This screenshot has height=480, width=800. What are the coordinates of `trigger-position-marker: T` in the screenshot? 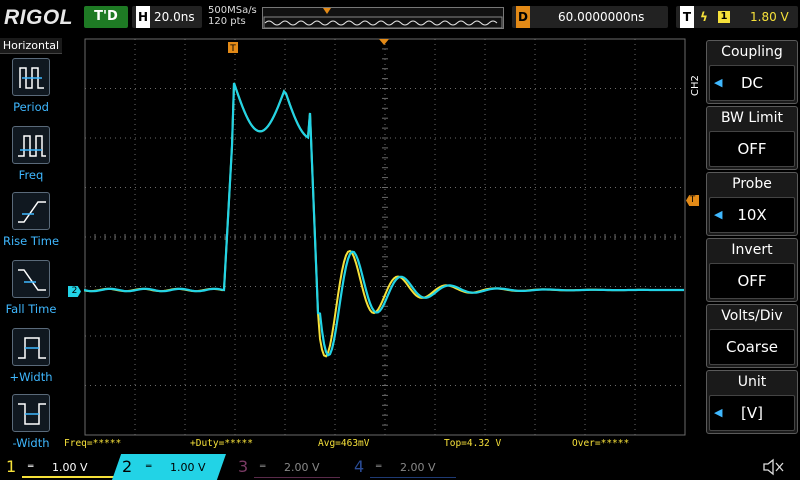 It's located at (233, 48).